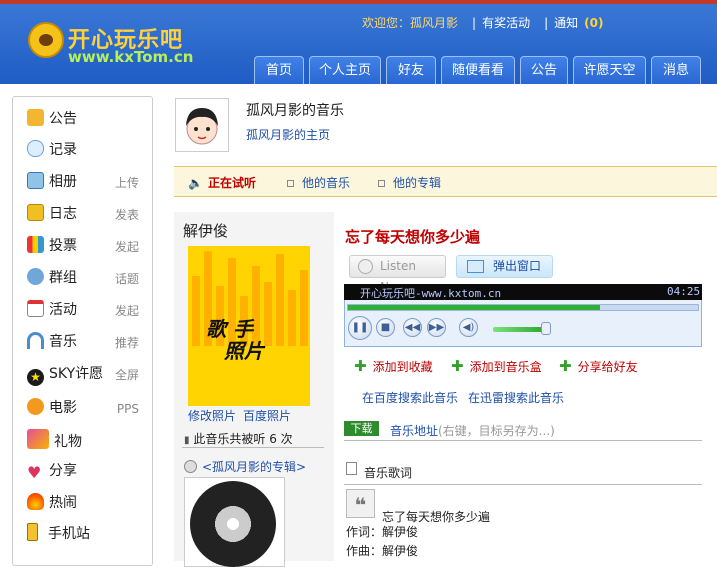 Image resolution: width=717 pixels, height=567 pixels. What do you see at coordinates (345, 70) in the screenshot?
I see `tab-profile: 个人主页` at bounding box center [345, 70].